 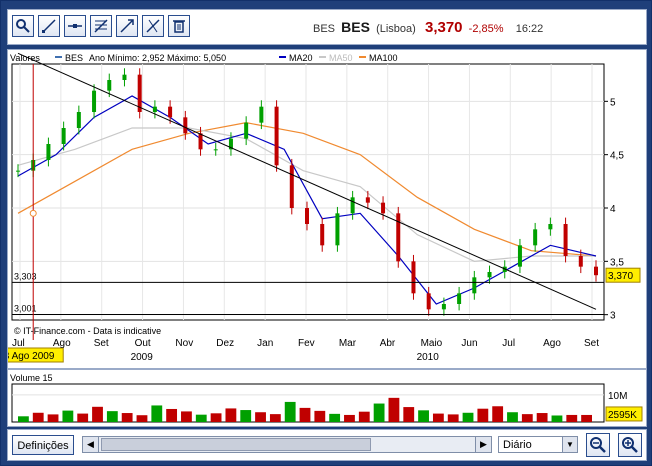 What do you see at coordinates (383, 58) in the screenshot?
I see `legend-ma100: MA100` at bounding box center [383, 58].